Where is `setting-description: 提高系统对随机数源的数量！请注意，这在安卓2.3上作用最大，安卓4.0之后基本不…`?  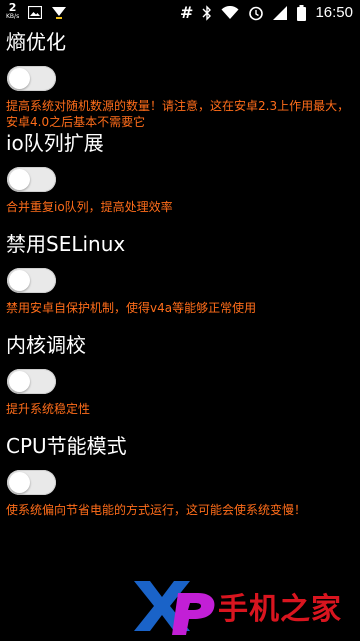
setting-description: 提高系统对随机数源的数量！请注意，这在安卓2.3上作用最大，安卓4.0之后基本不… is located at coordinates (178, 114).